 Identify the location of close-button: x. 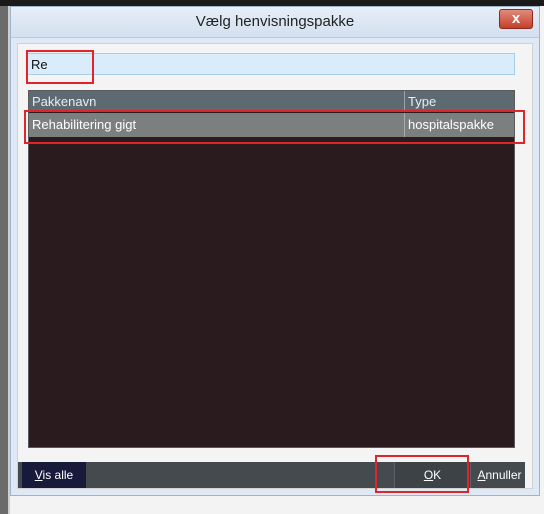
(516, 19).